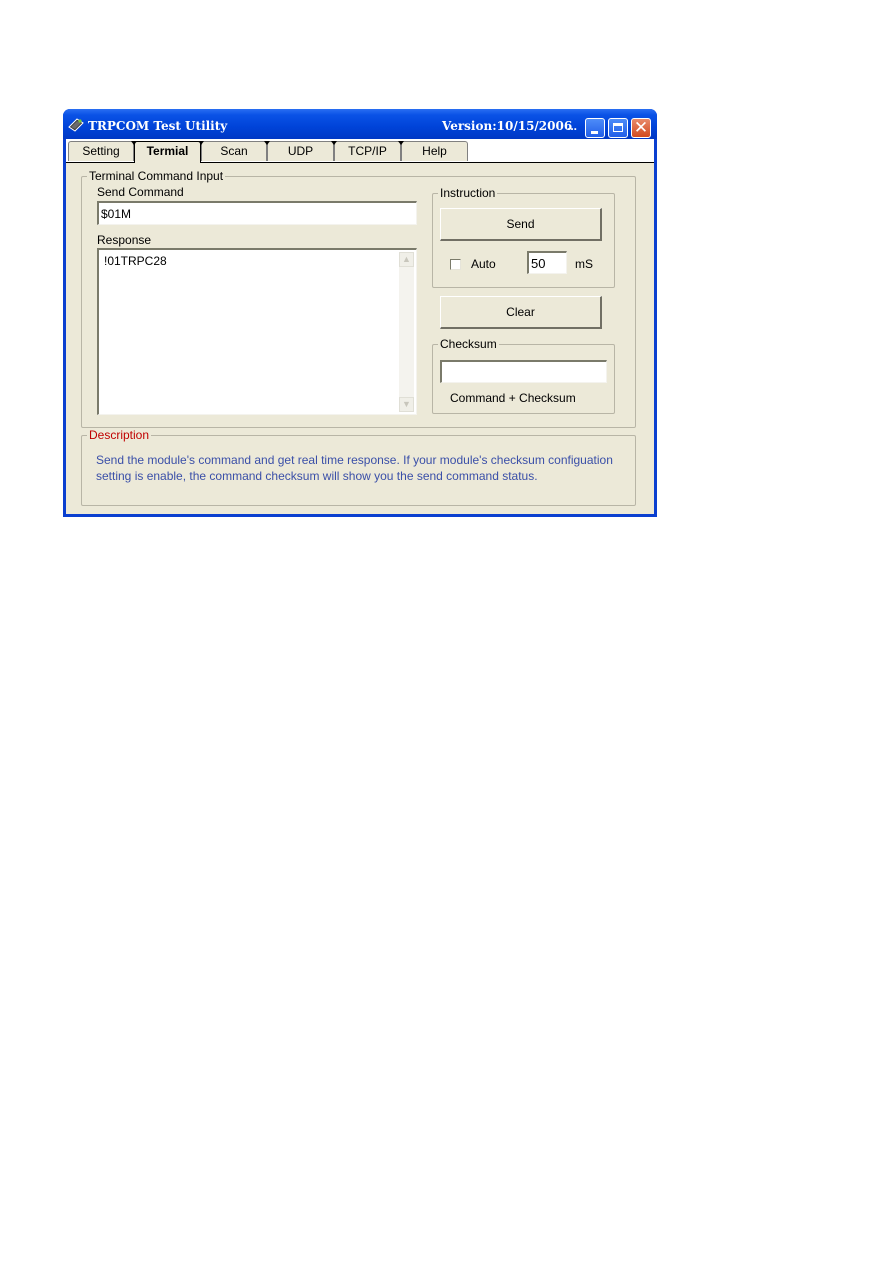 The width and height of the screenshot is (893, 1263). I want to click on checksum-caption: Command + Checksum, so click(513, 398).